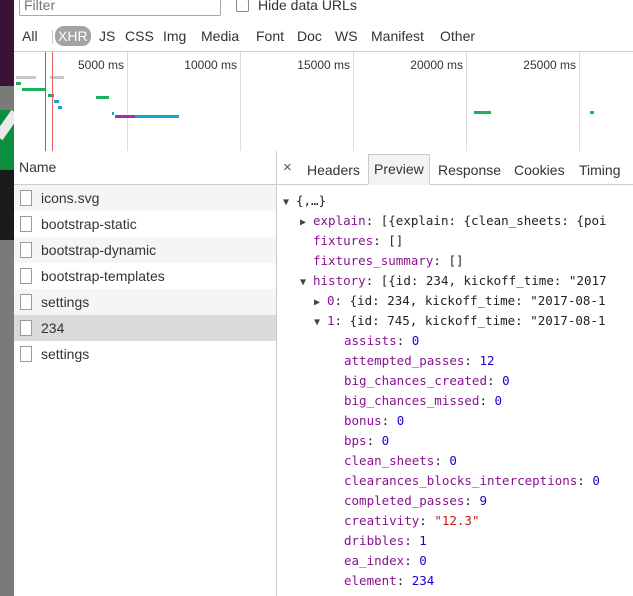 The image size is (633, 596). Describe the element at coordinates (397, 36) in the screenshot. I see `type-filter-manifest: Manifest` at that location.